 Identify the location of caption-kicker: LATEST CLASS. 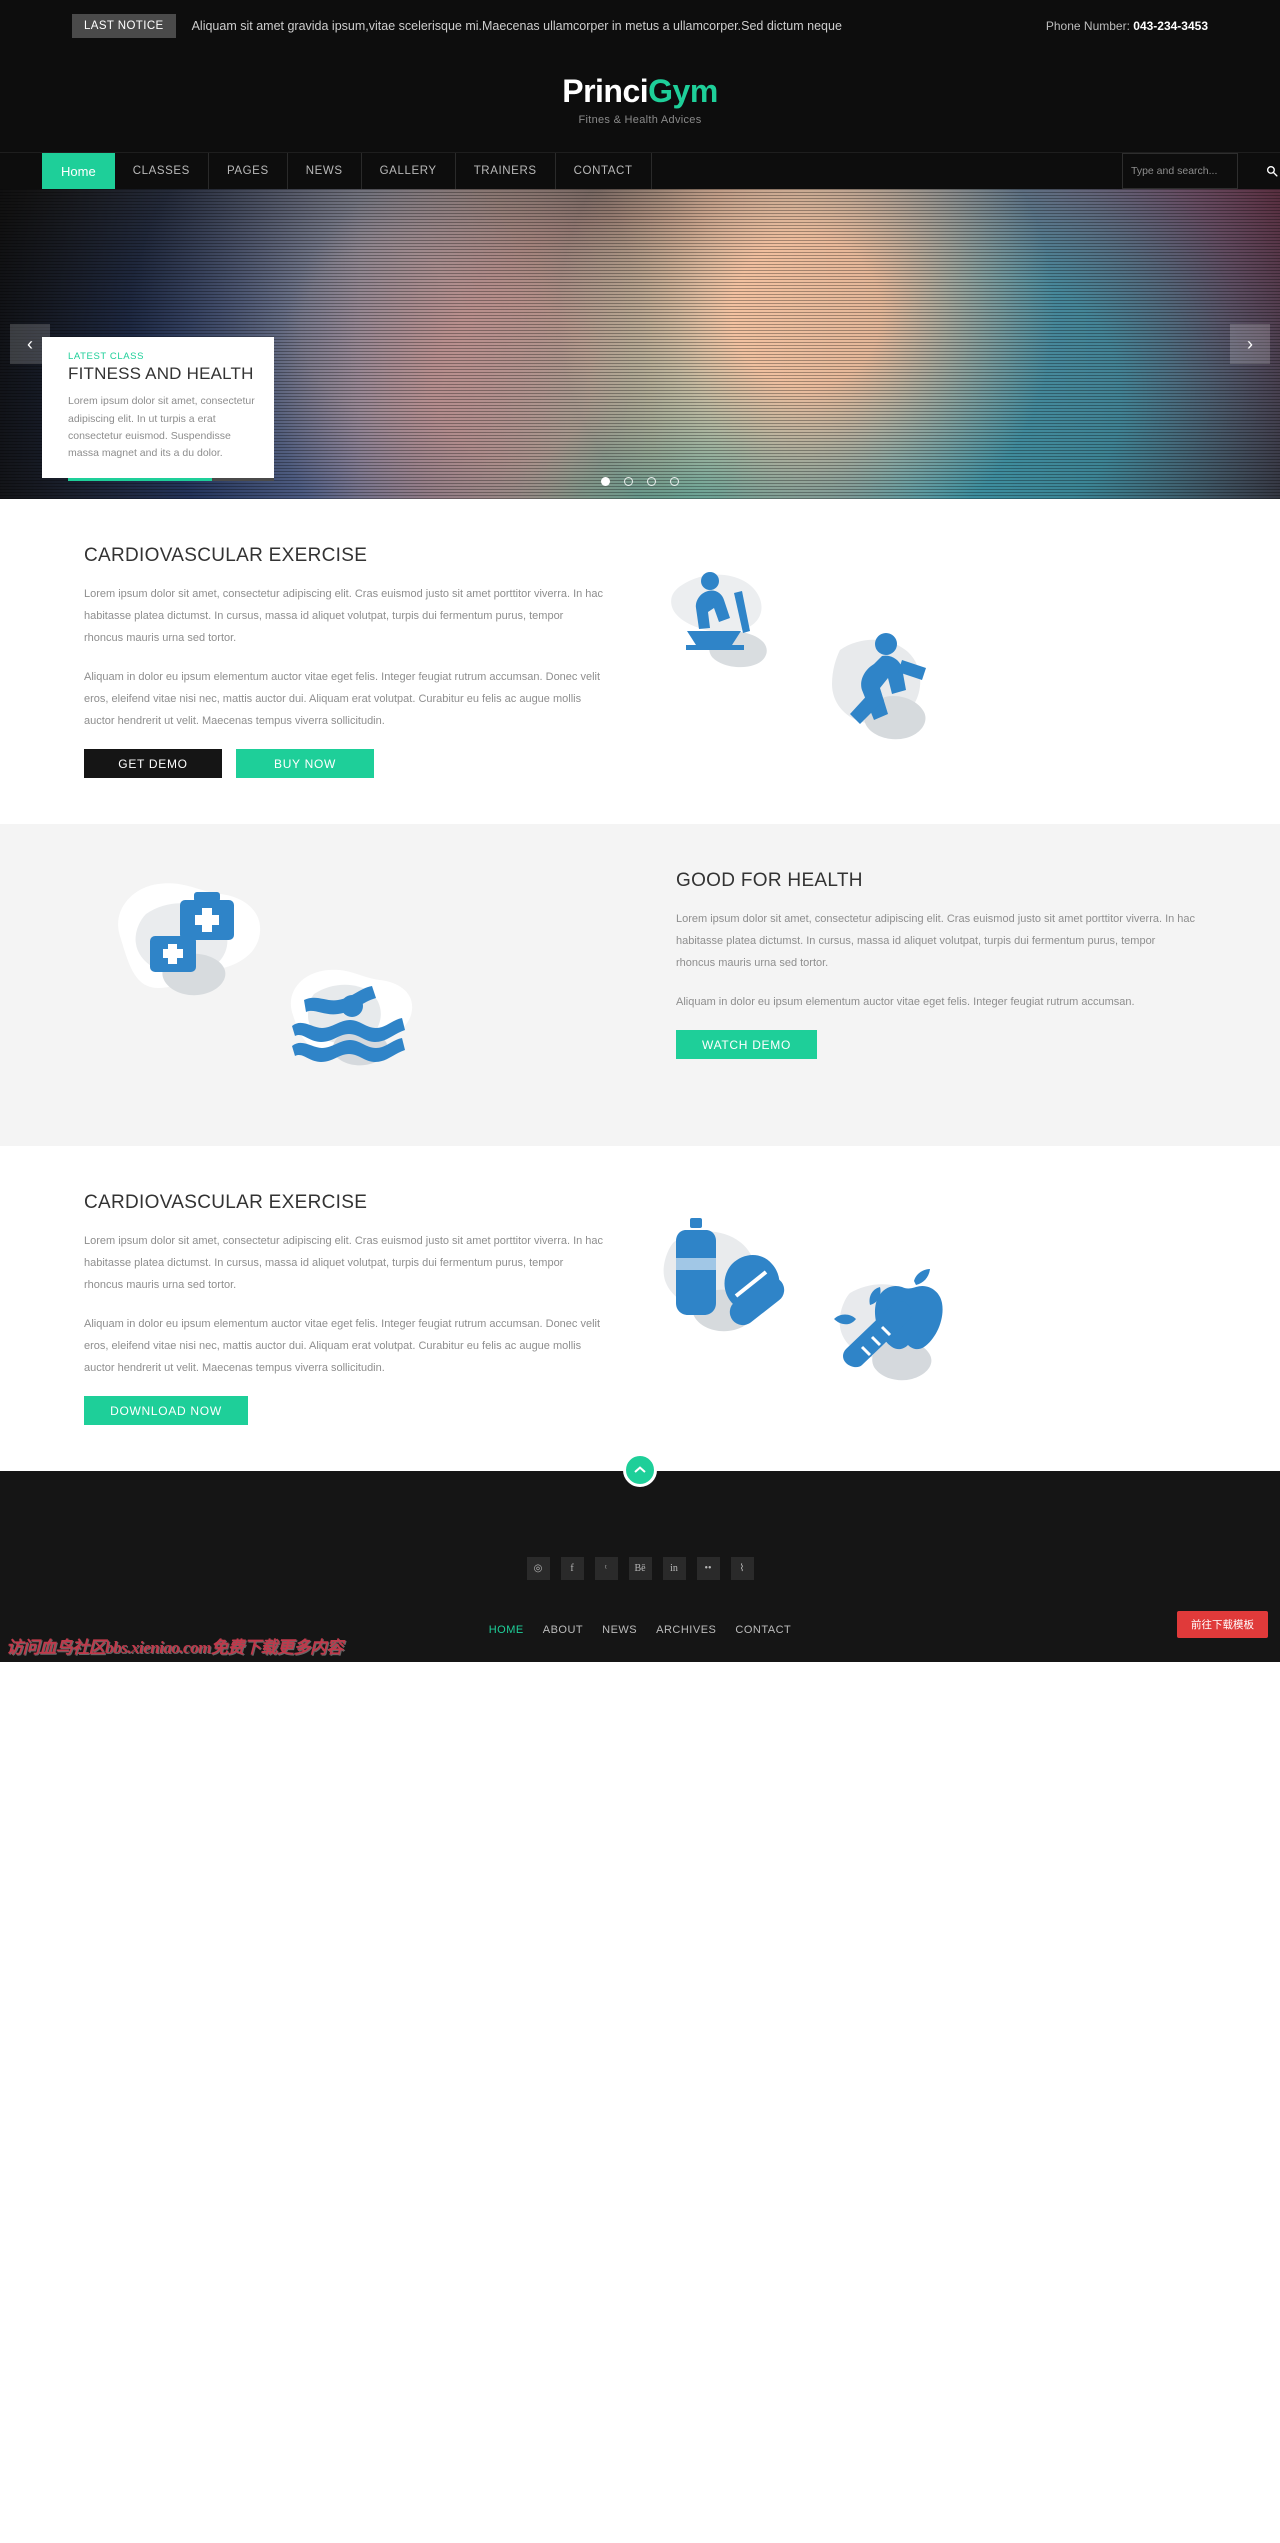
(106, 357).